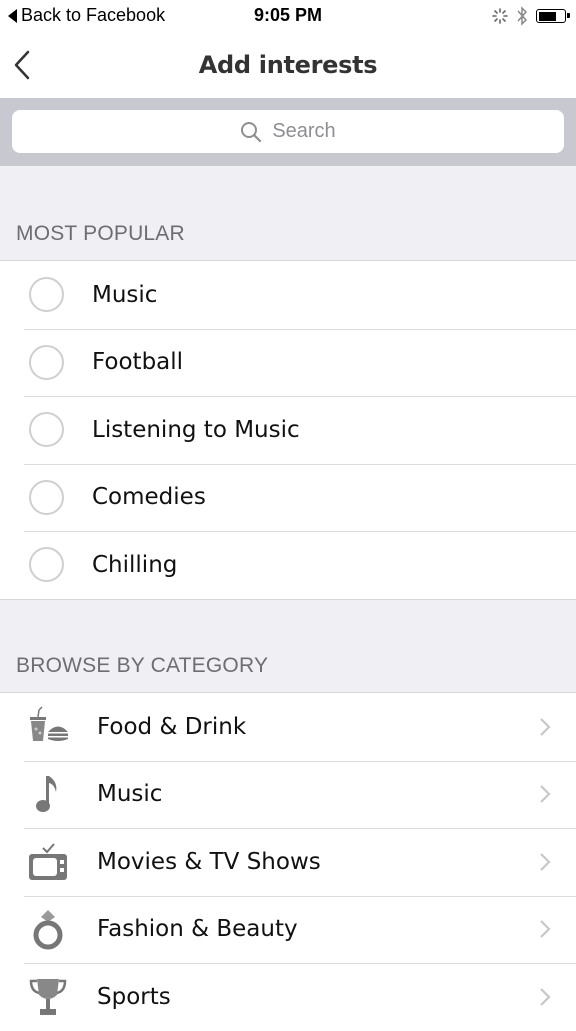 Image resolution: width=576 pixels, height=1031 pixels. What do you see at coordinates (500, 16) in the screenshot?
I see `activity-spinner-icon` at bounding box center [500, 16].